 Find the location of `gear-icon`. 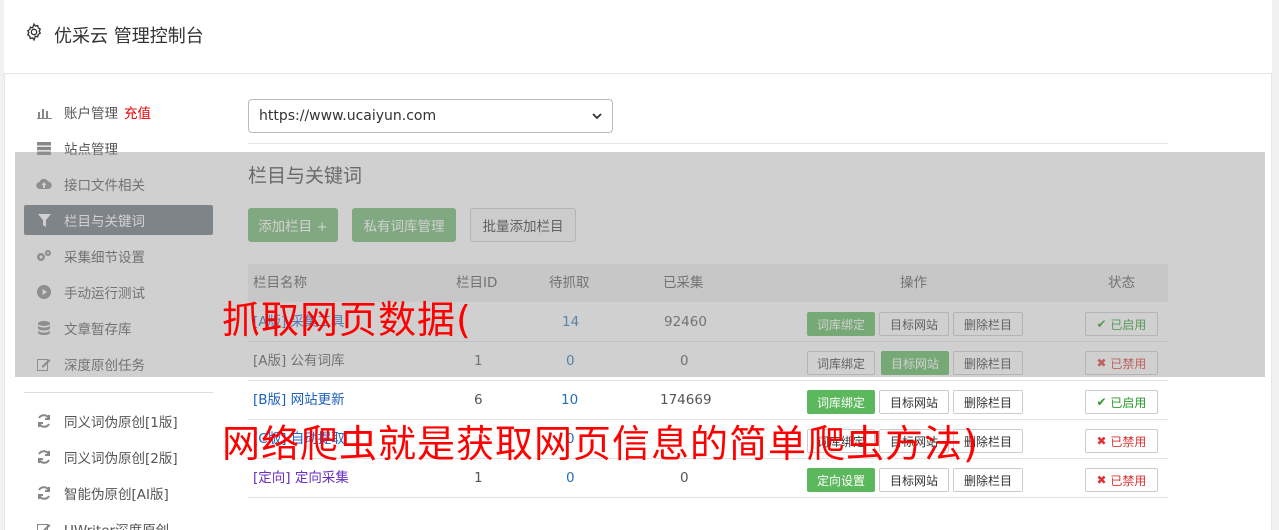

gear-icon is located at coordinates (34, 32).